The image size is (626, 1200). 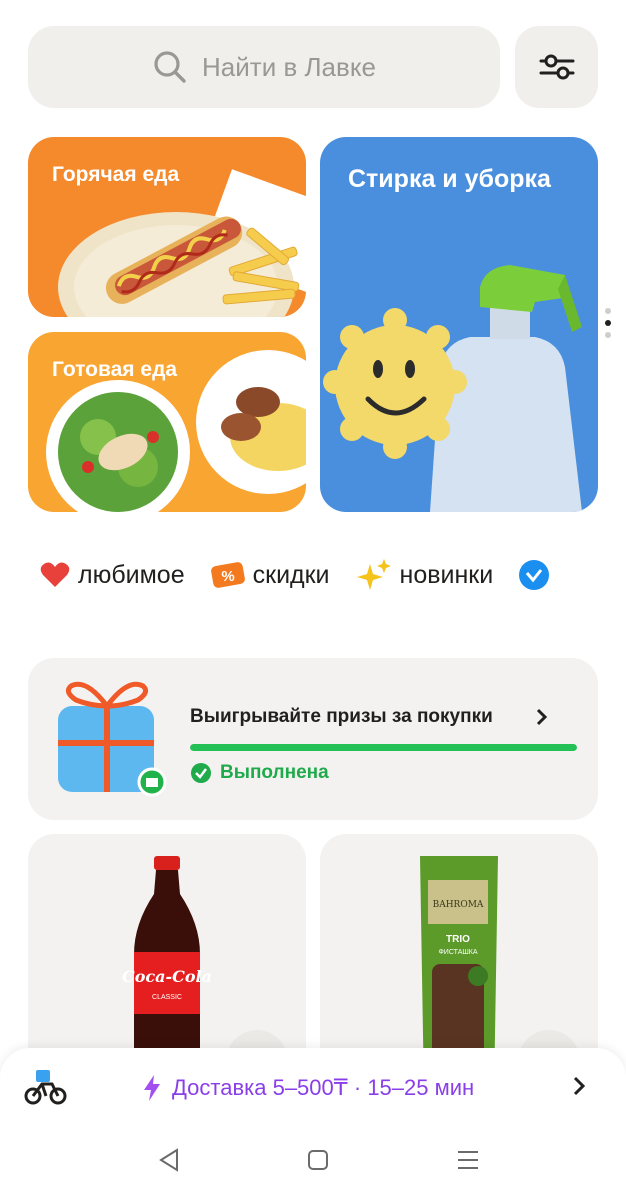 What do you see at coordinates (55, 574) in the screenshot?
I see `heart-icon` at bounding box center [55, 574].